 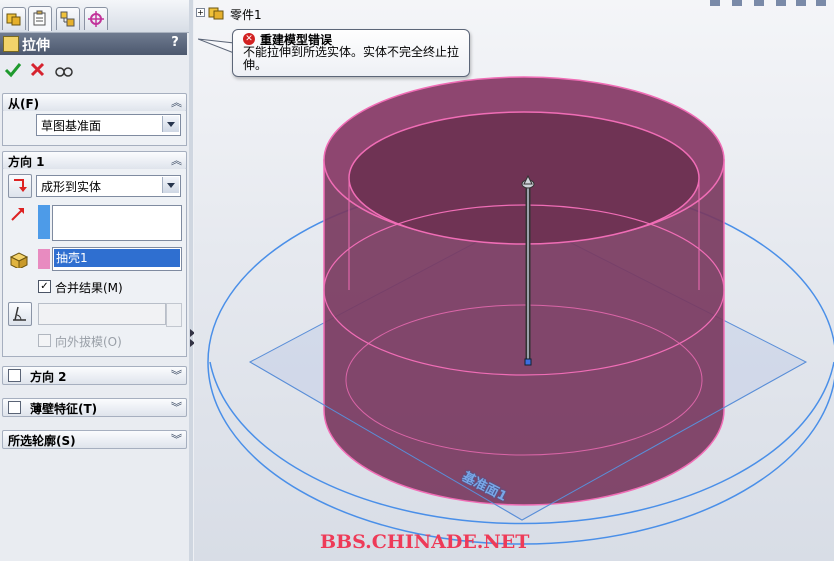 What do you see at coordinates (108, 125) in the screenshot?
I see `start-condition-select: 草图基准面` at bounding box center [108, 125].